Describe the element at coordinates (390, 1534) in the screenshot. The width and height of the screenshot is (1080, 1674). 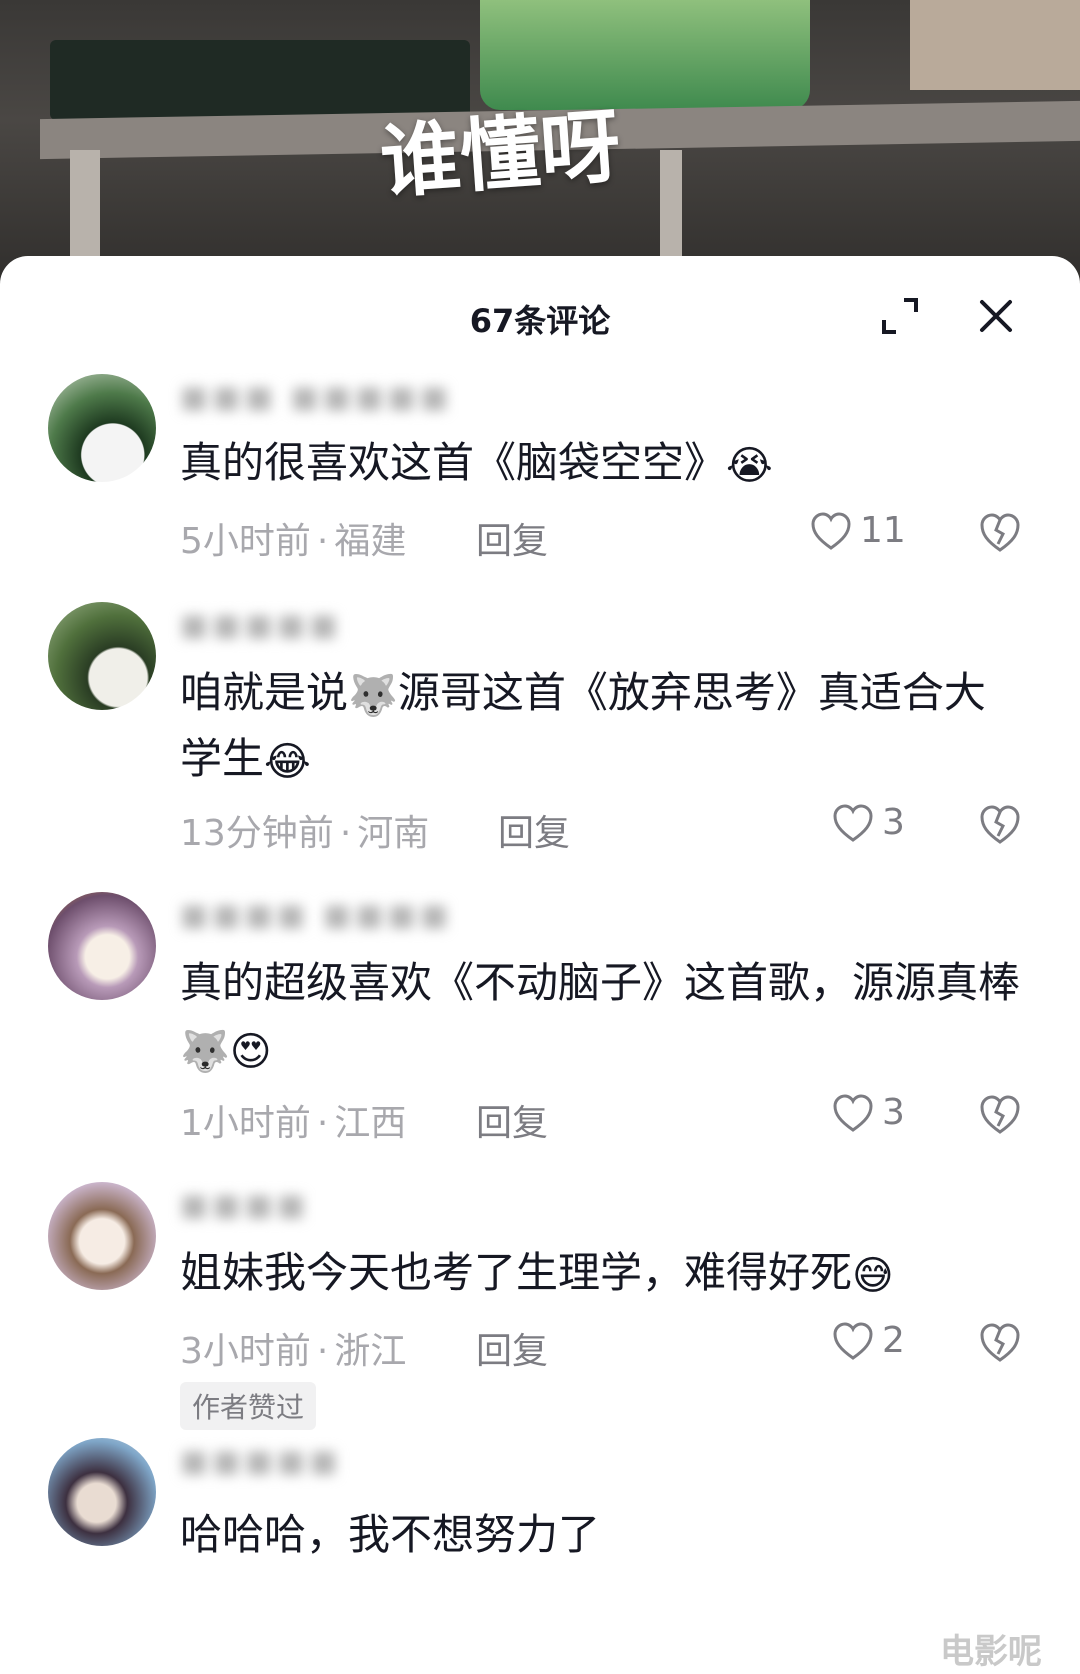
I see `comment-text-content: 哈哈哈，我不想努力了` at that location.